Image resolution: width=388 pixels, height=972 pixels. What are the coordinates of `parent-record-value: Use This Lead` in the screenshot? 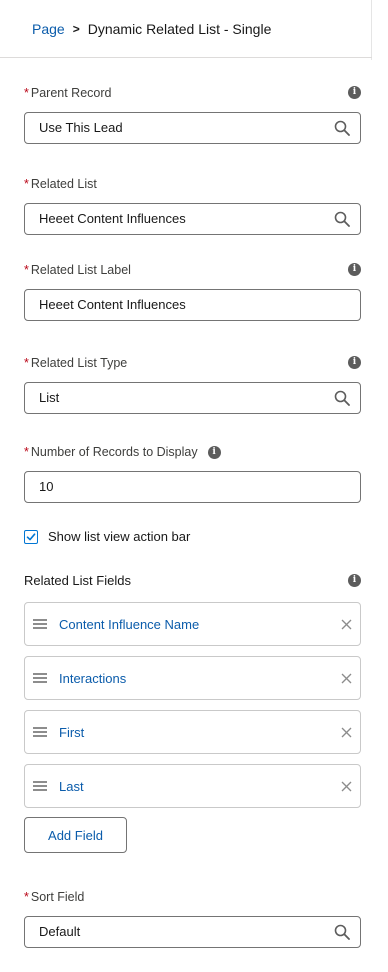 It's located at (81, 127).